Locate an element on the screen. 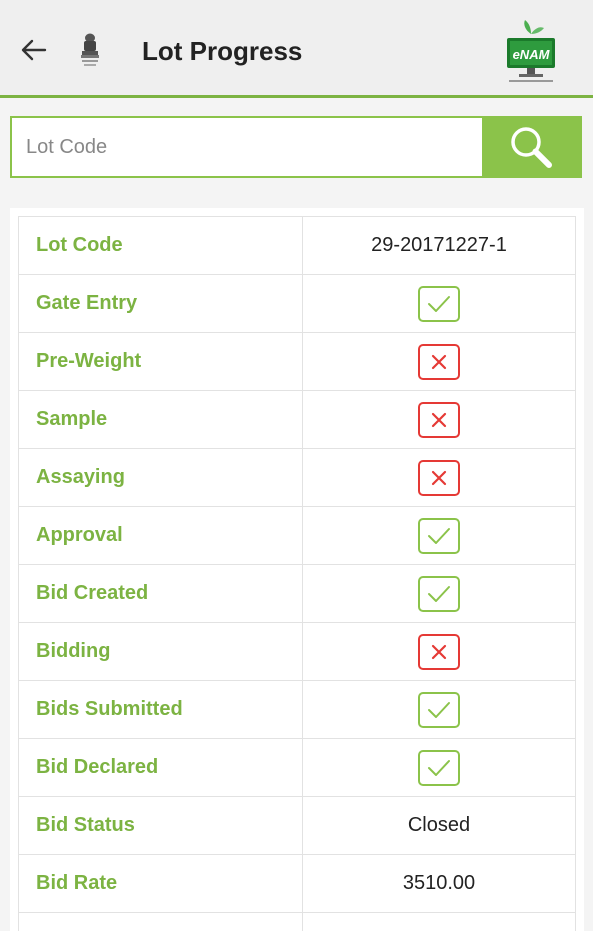 This screenshot has width=593, height=931. progress-row-label: Gate Entry is located at coordinates (160, 303).